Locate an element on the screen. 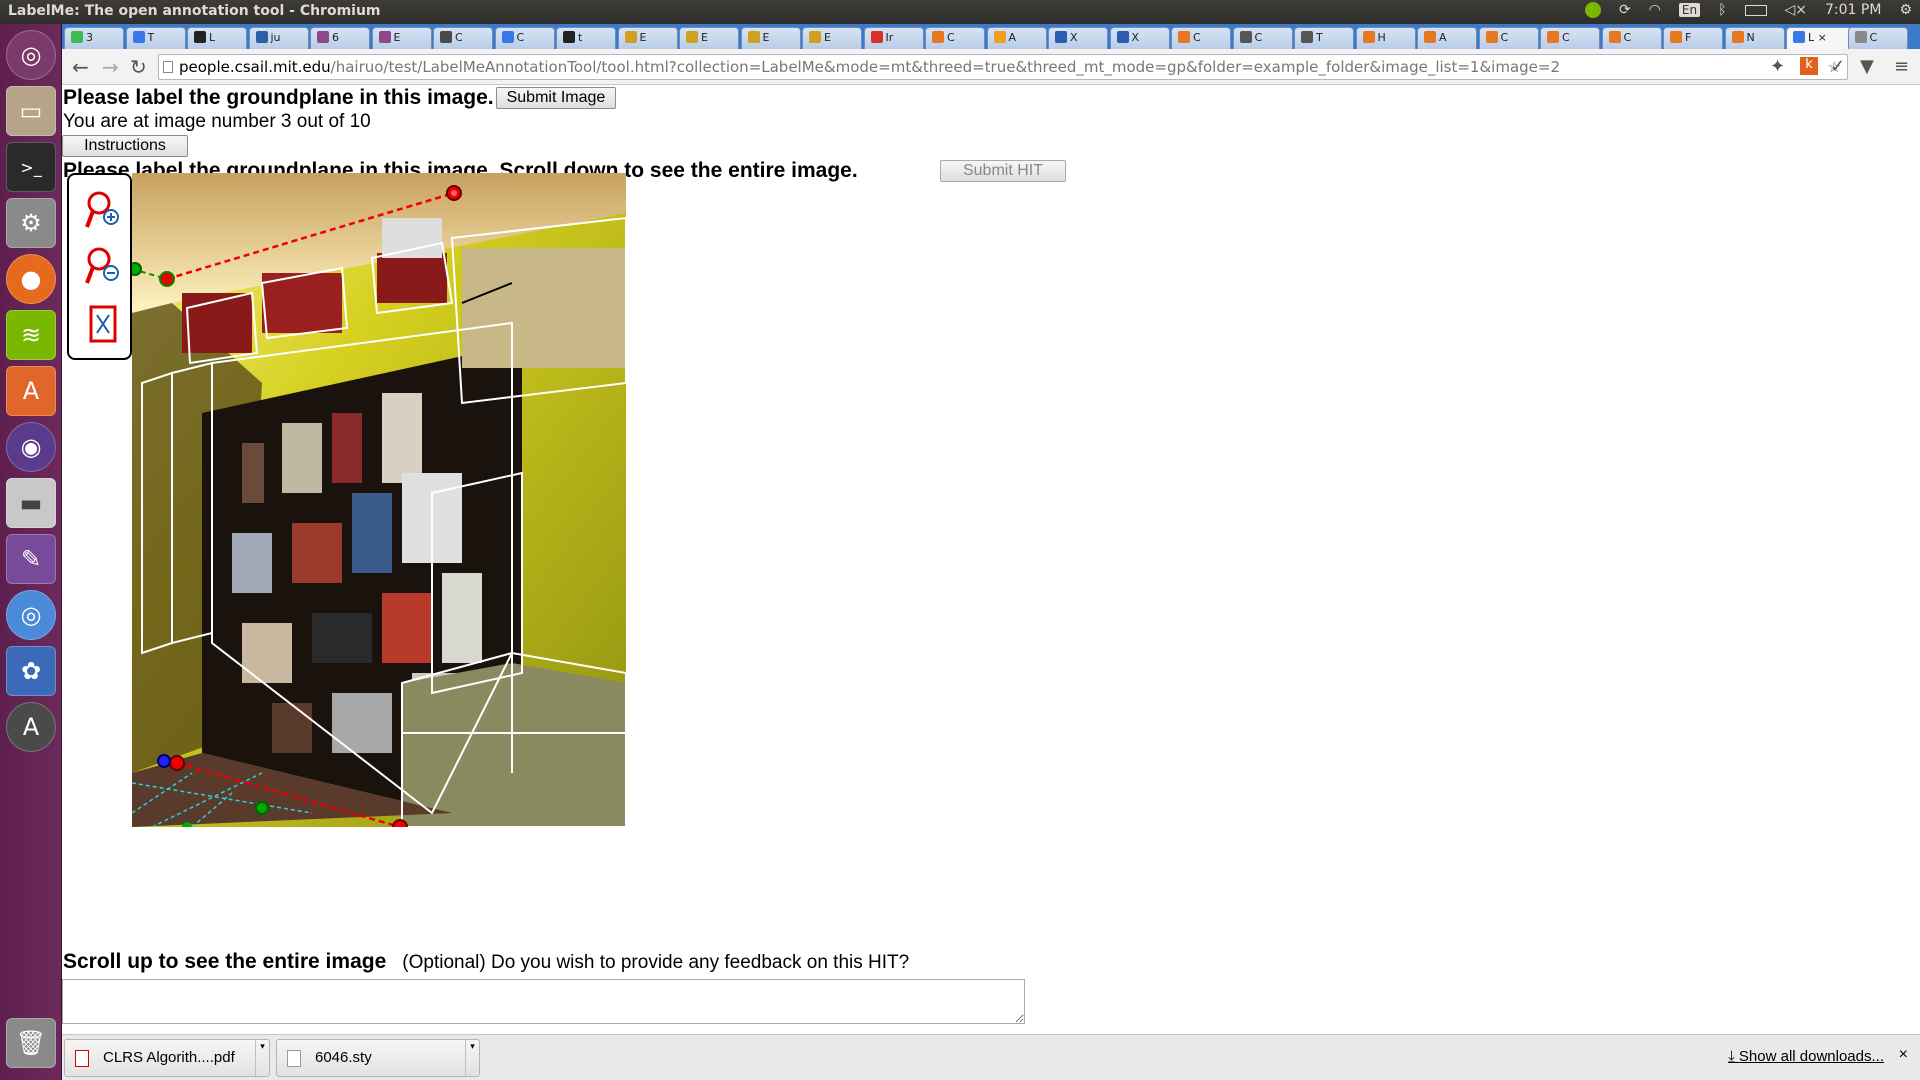  download-filename: CLRS Algorith....pdf is located at coordinates (169, 1057).